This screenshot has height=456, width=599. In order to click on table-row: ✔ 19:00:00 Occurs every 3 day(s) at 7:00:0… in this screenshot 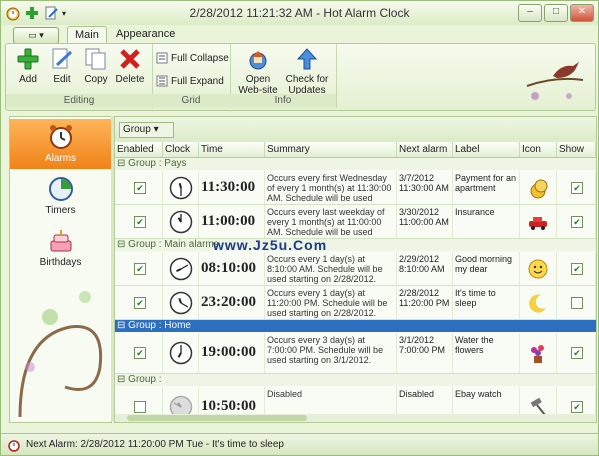, I will do `click(355, 353)`.